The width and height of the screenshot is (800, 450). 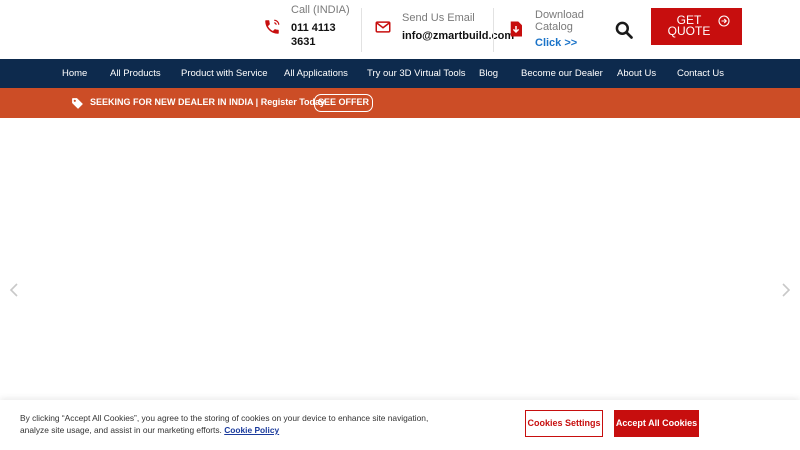 I want to click on get-quote-label: GET QUOTE, so click(x=689, y=25).